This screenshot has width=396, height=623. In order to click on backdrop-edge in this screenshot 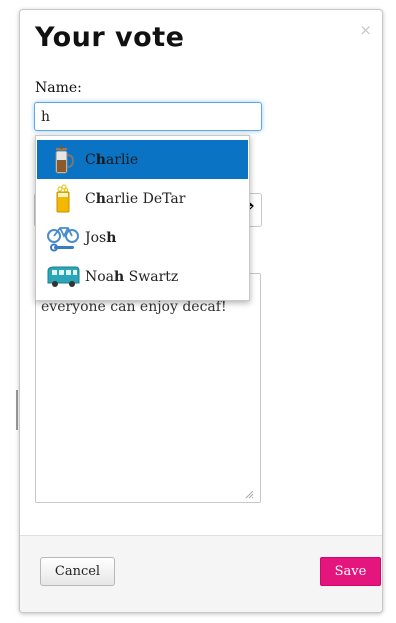, I will do `click(17, 410)`.